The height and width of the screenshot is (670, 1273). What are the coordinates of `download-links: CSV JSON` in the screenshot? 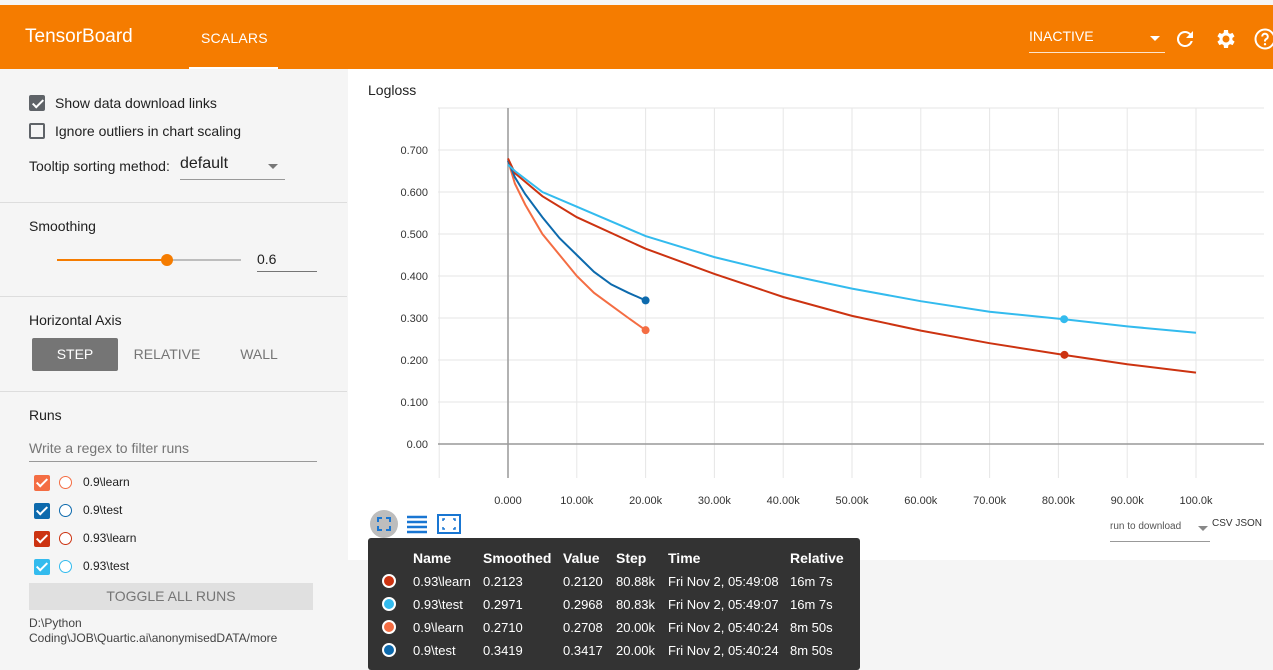 It's located at (1237, 523).